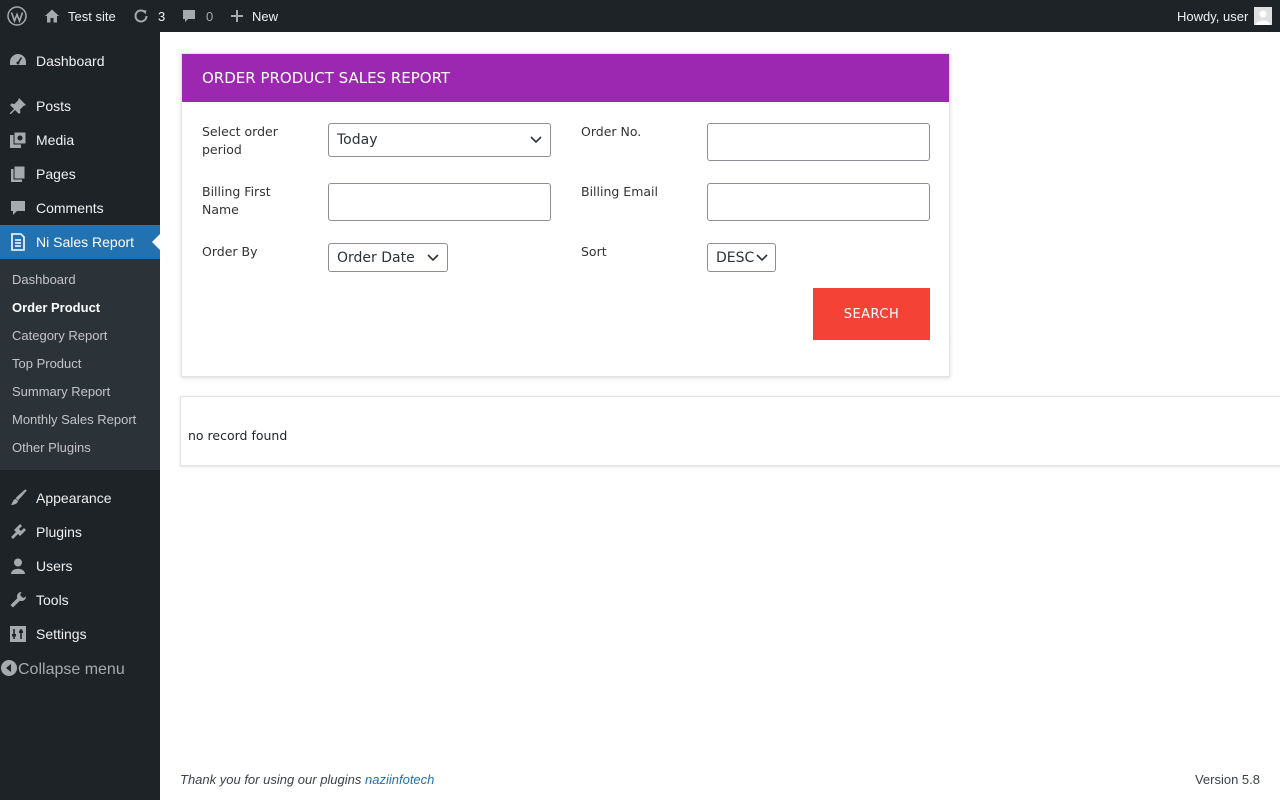  Describe the element at coordinates (18, 498) in the screenshot. I see `brush-icon` at that location.